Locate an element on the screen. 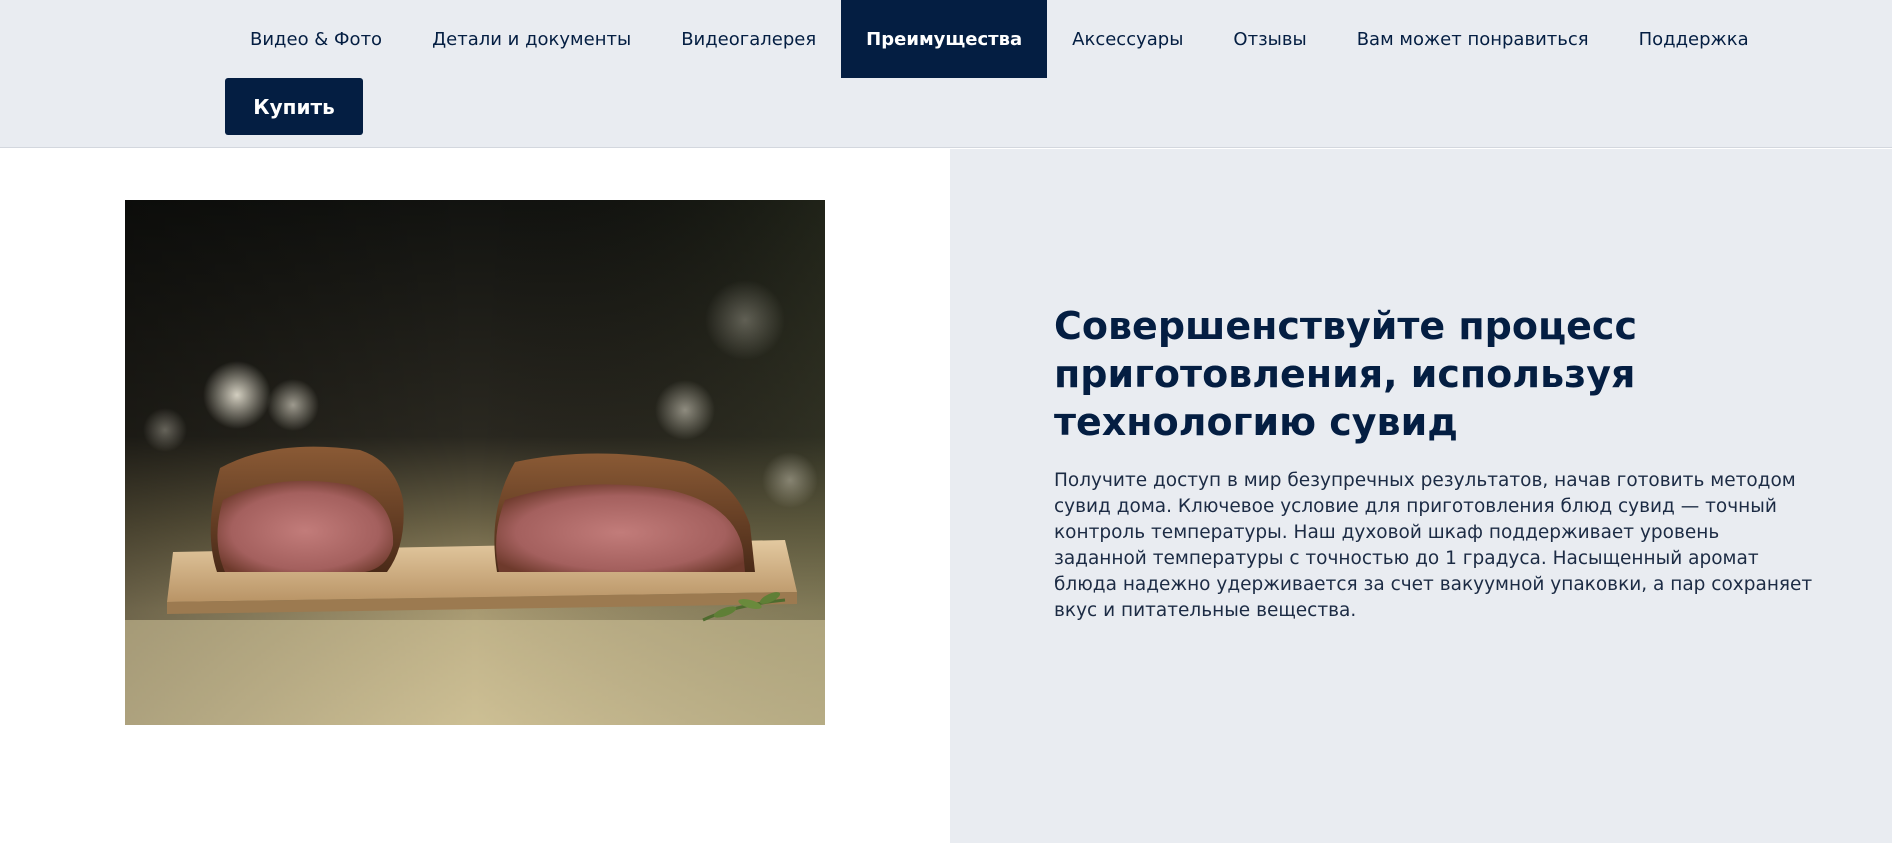 The width and height of the screenshot is (1892, 843). tab-support: Поддержка is located at coordinates (1694, 39).